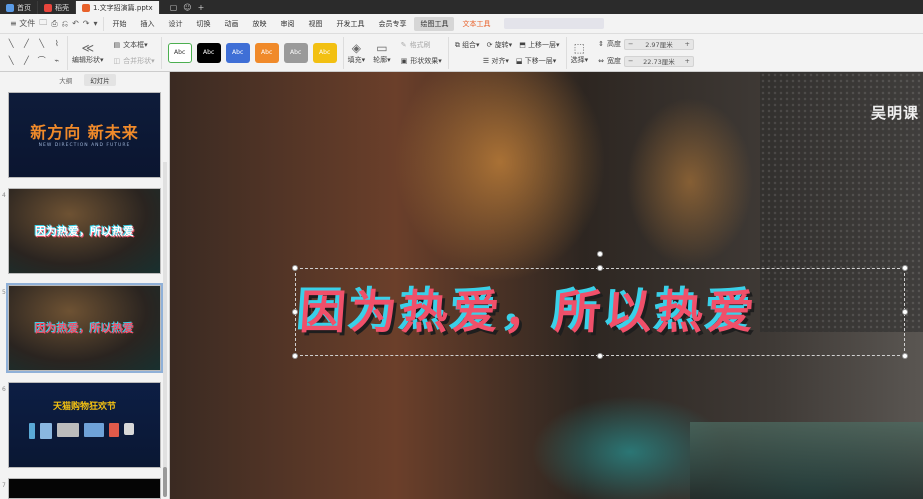 The height and width of the screenshot is (499, 923). I want to click on menu-design: 设计, so click(175, 24).